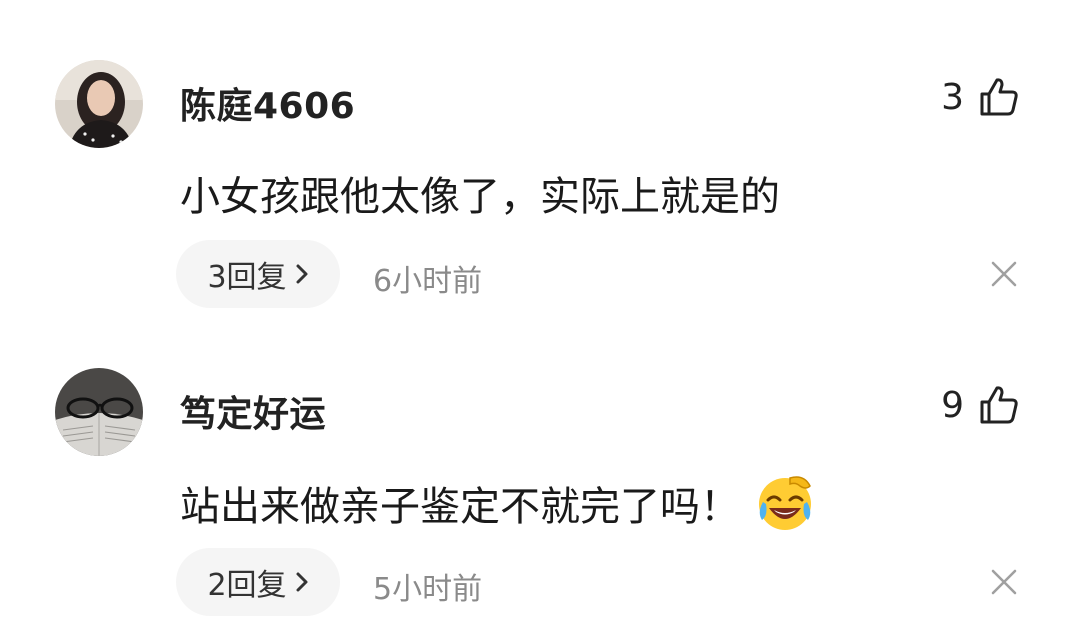 The height and width of the screenshot is (626, 1080). What do you see at coordinates (253, 411) in the screenshot?
I see `username: 笃定好运` at bounding box center [253, 411].